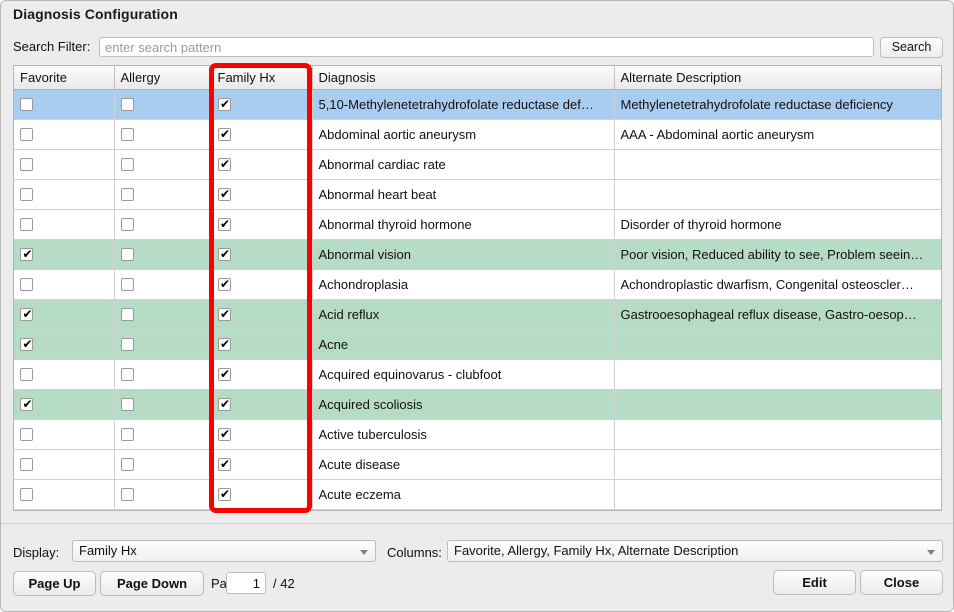  Describe the element at coordinates (463, 344) in the screenshot. I see `diagnosis-cell: Acne` at that location.